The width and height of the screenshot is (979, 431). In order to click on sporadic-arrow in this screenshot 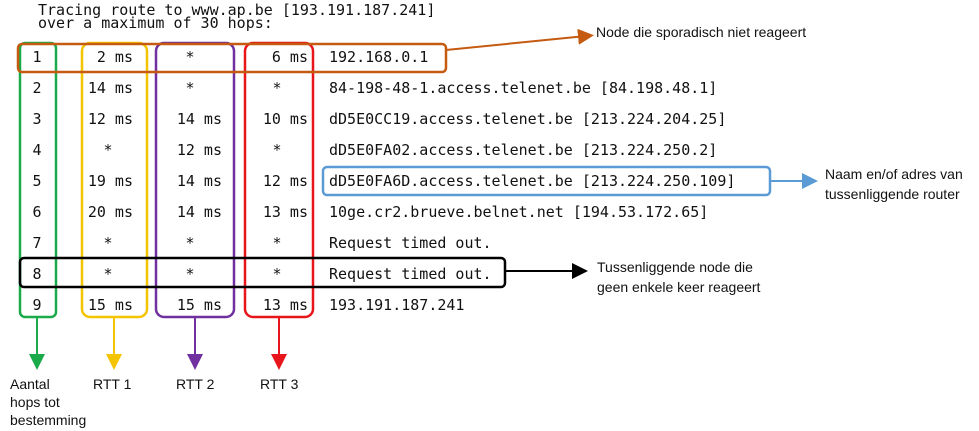, I will do `click(519, 39)`.